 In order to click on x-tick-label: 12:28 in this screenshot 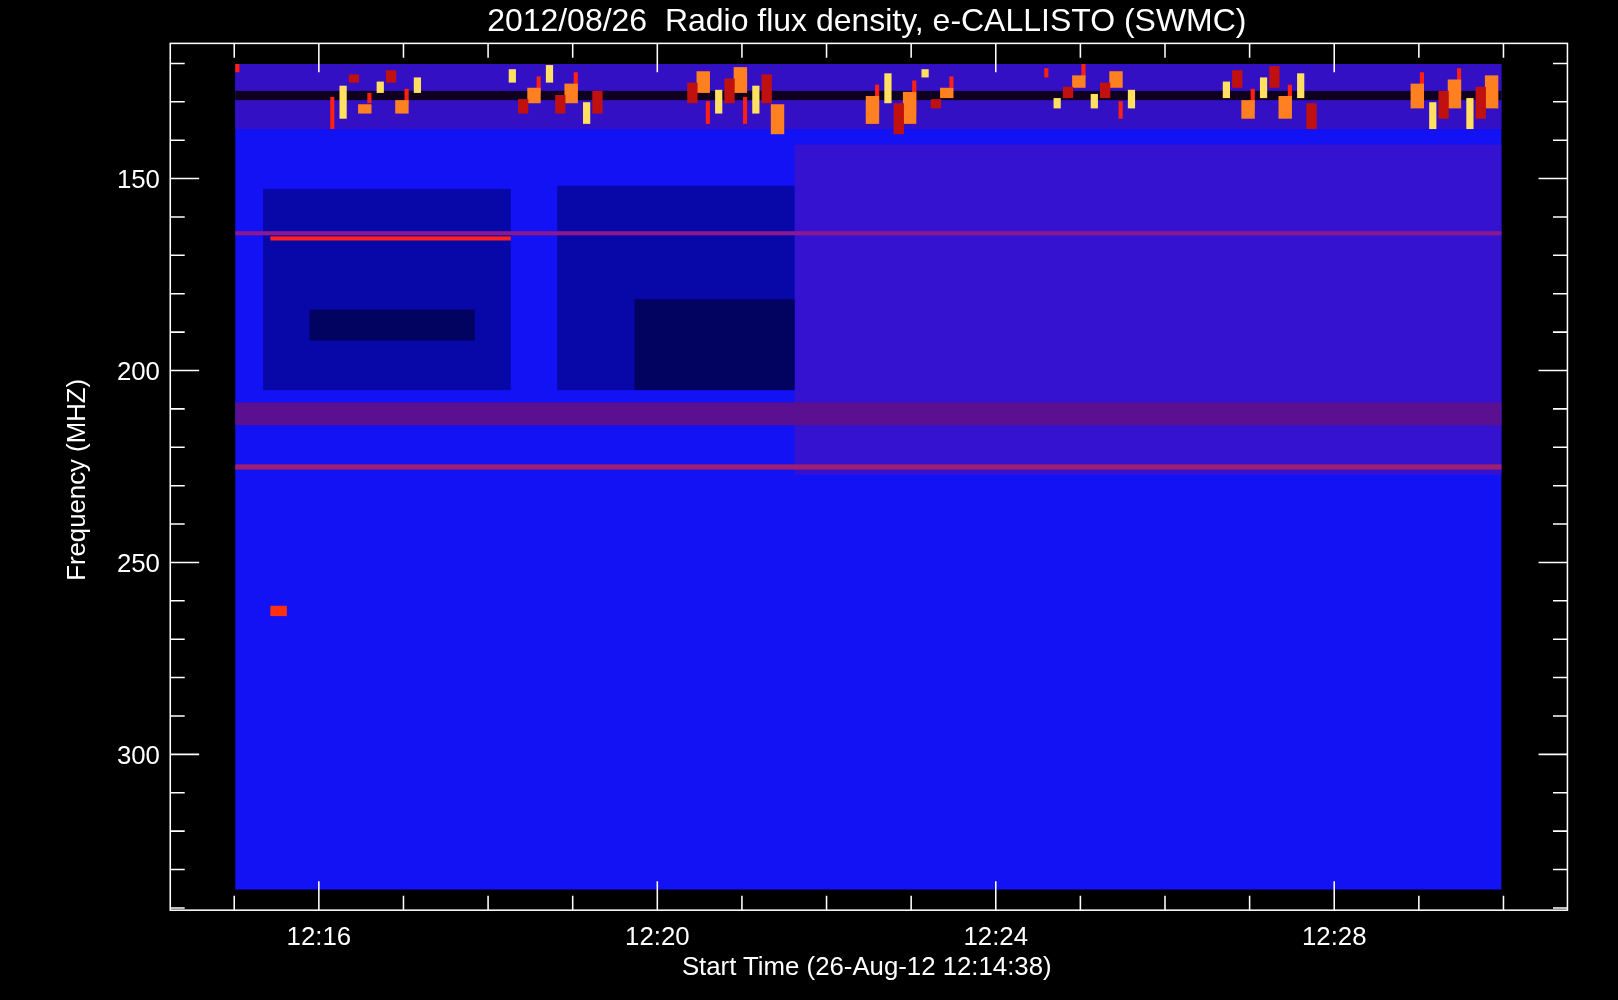, I will do `click(1334, 936)`.